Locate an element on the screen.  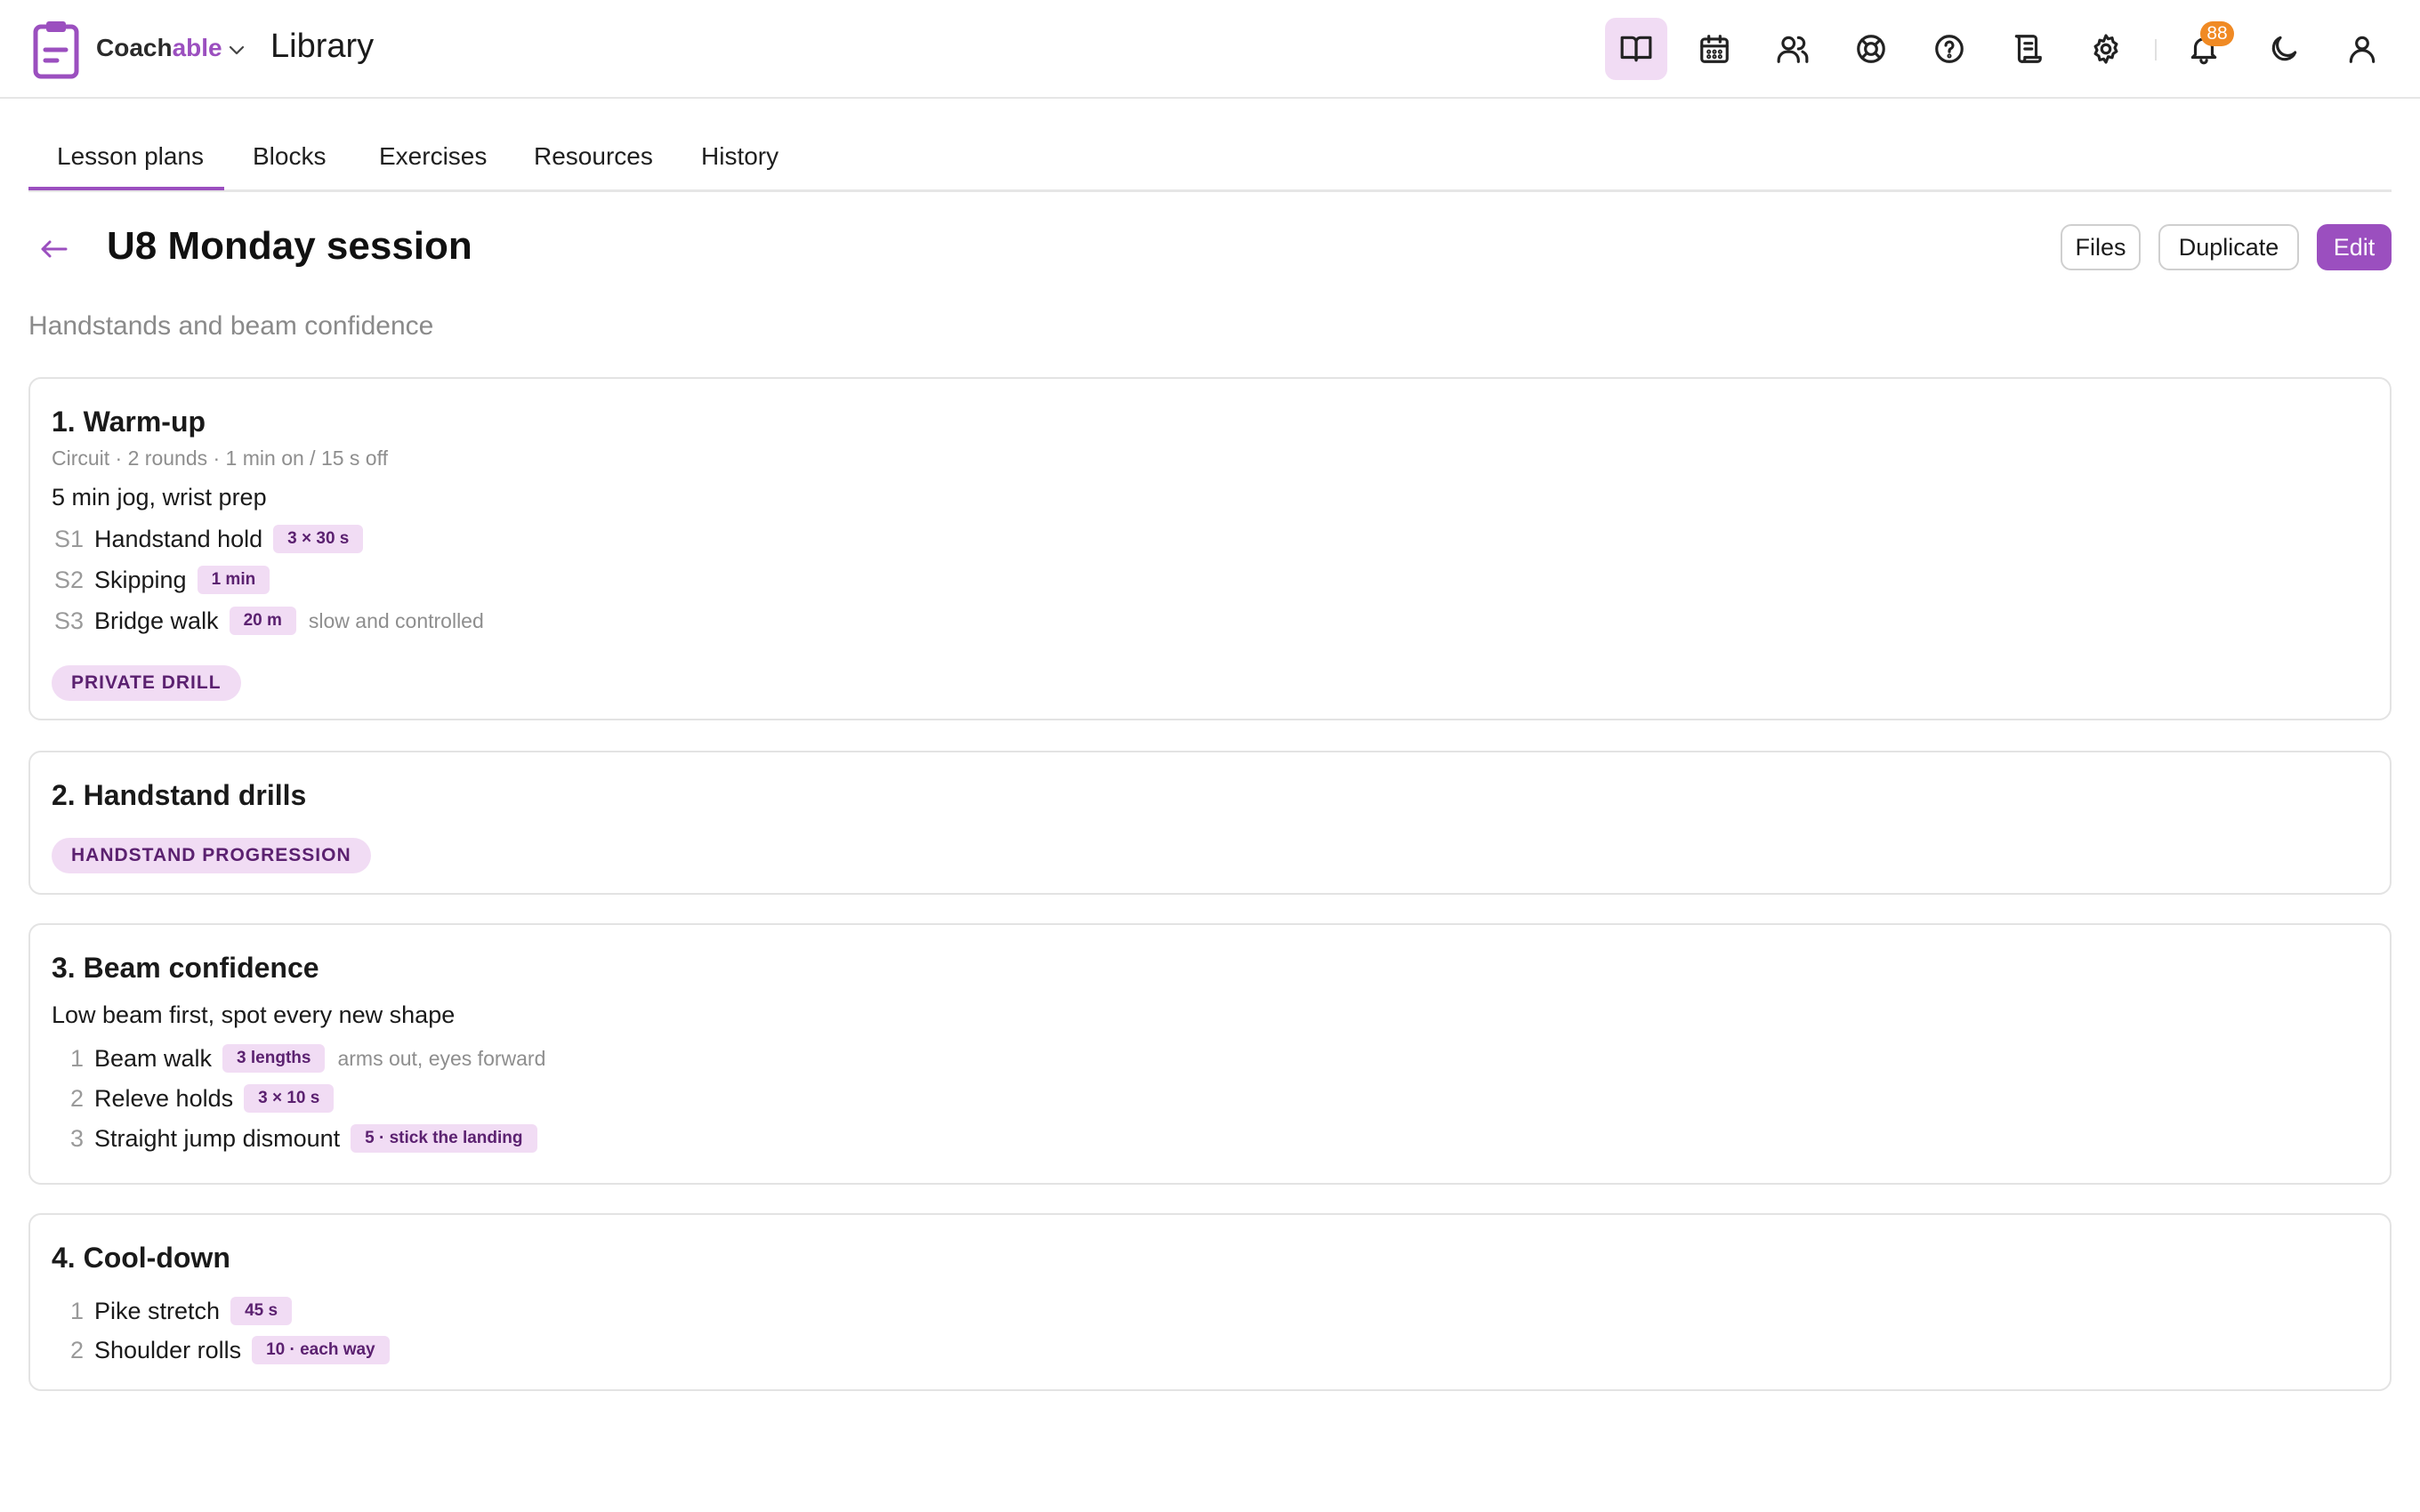
help-lifebuoy-icon is located at coordinates (1871, 49).